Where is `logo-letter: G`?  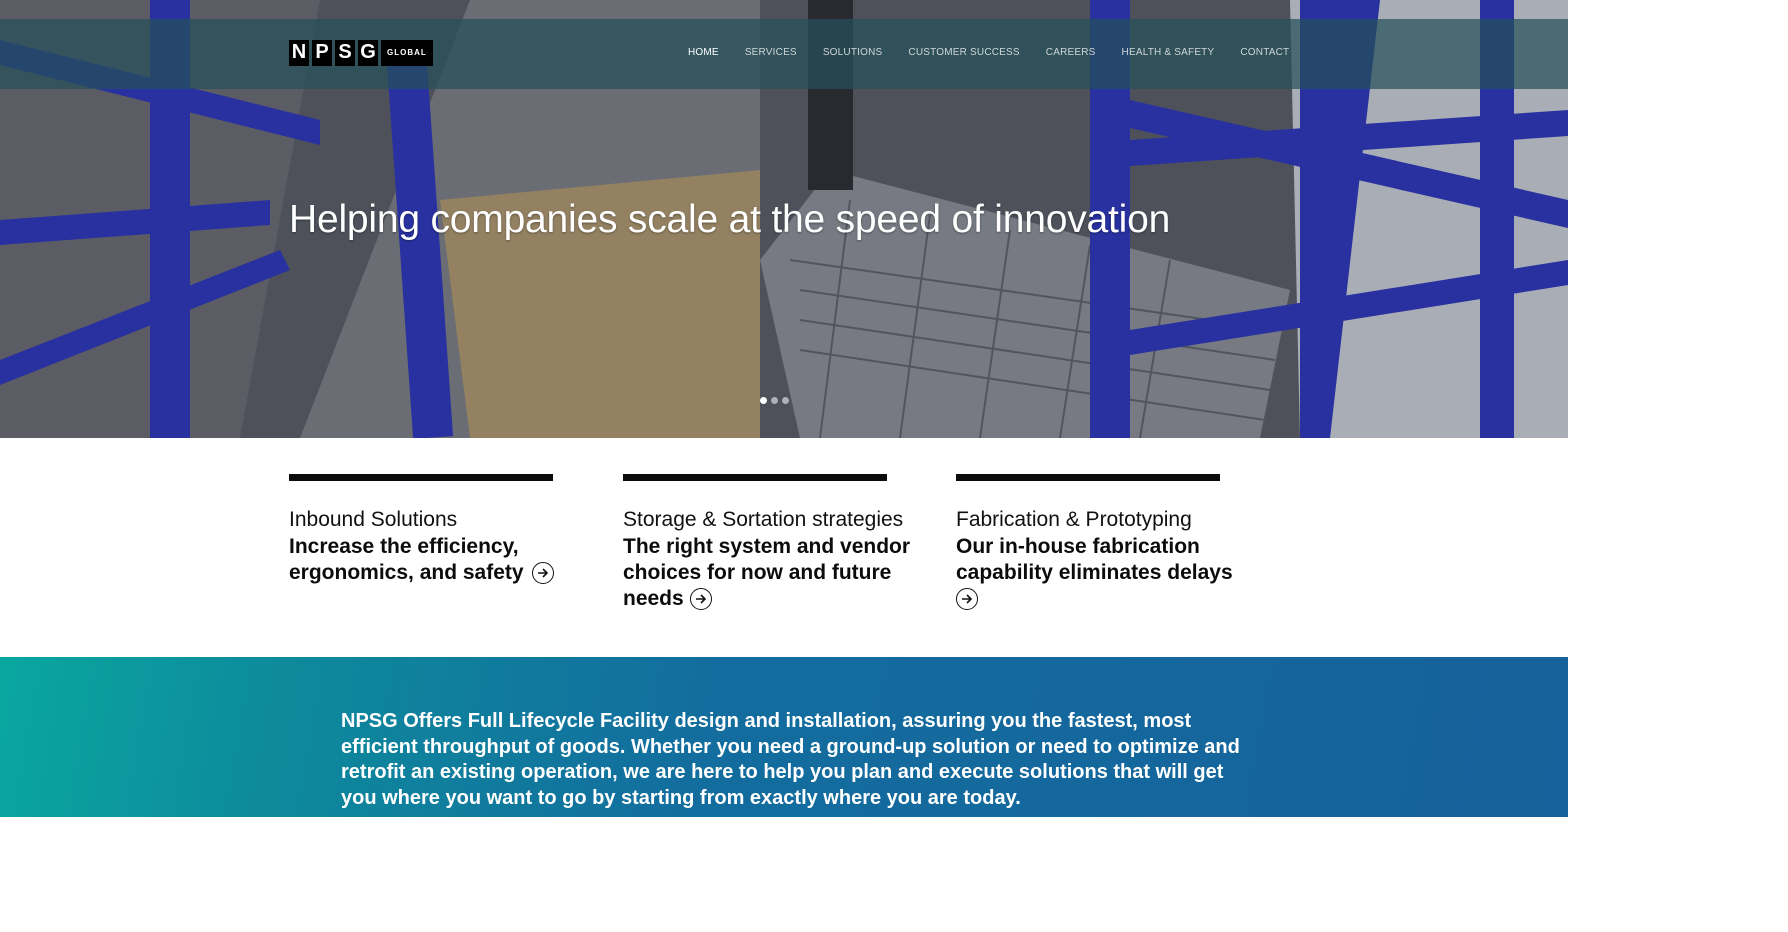 logo-letter: G is located at coordinates (368, 52).